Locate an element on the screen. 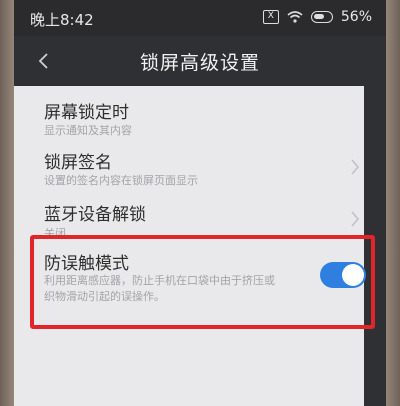 The image size is (400, 406). page-title: 锁屏高级设置 is located at coordinates (199, 63).